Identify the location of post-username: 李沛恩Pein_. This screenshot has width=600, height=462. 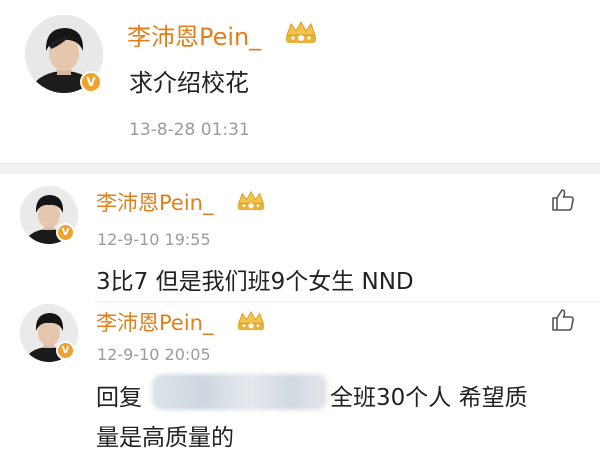
(194, 34).